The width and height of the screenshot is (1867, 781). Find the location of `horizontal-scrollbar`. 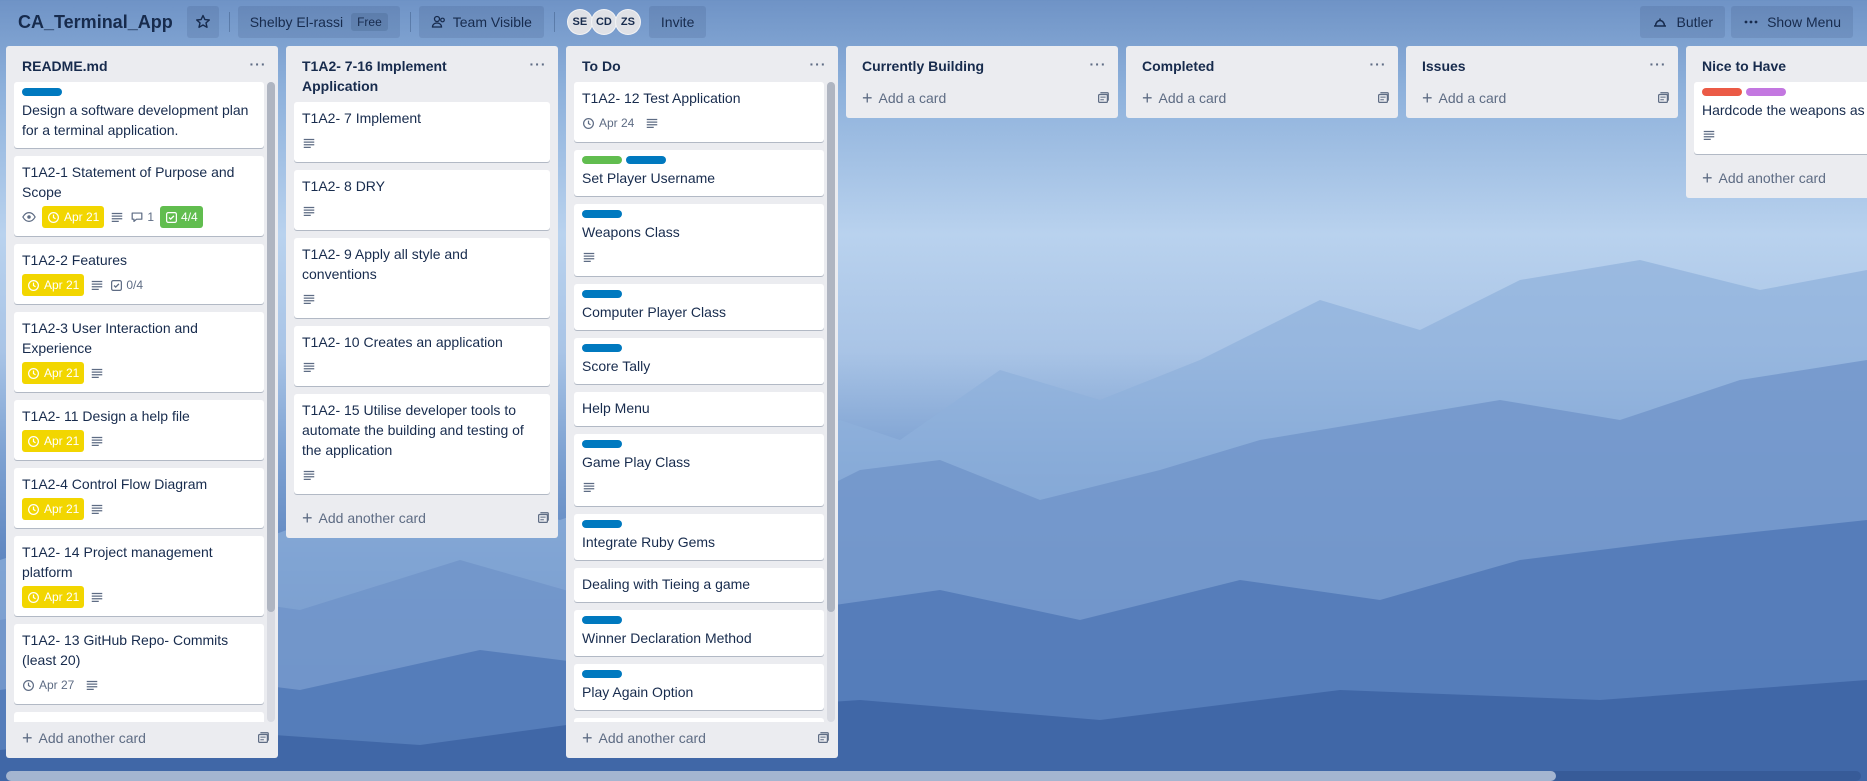

horizontal-scrollbar is located at coordinates (933, 776).